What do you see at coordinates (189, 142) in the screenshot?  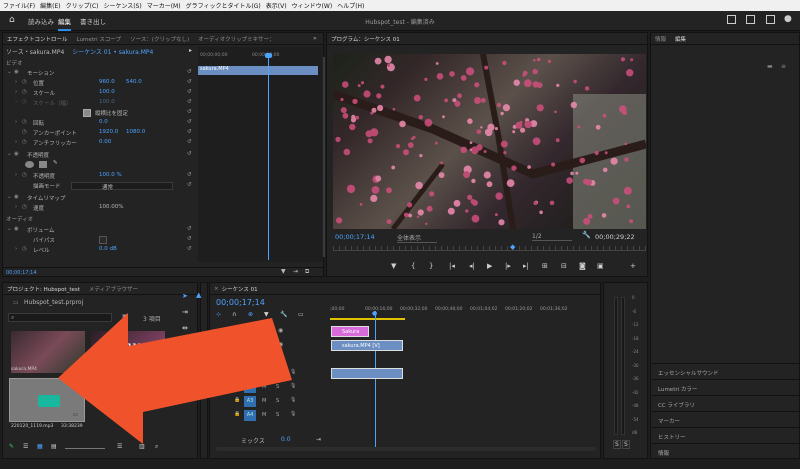 I see `reset-flicker-icon: ↺` at bounding box center [189, 142].